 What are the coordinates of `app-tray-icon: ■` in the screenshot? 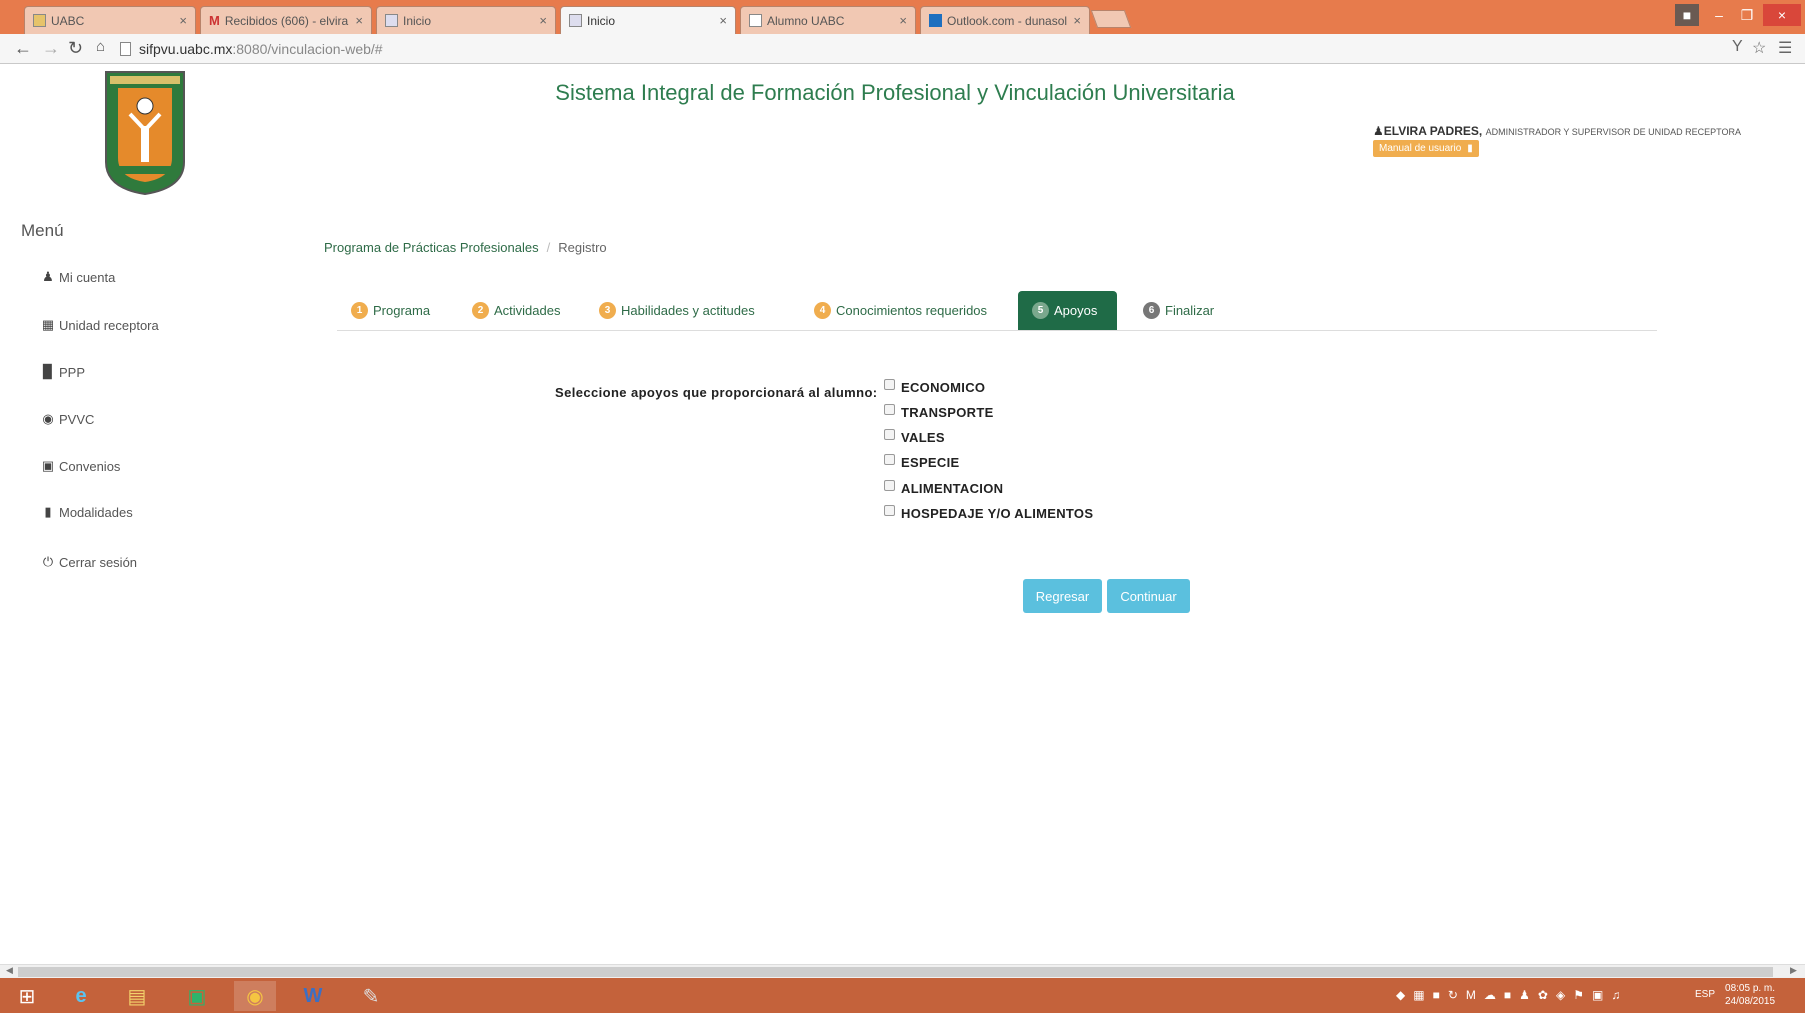 It's located at (1436, 995).